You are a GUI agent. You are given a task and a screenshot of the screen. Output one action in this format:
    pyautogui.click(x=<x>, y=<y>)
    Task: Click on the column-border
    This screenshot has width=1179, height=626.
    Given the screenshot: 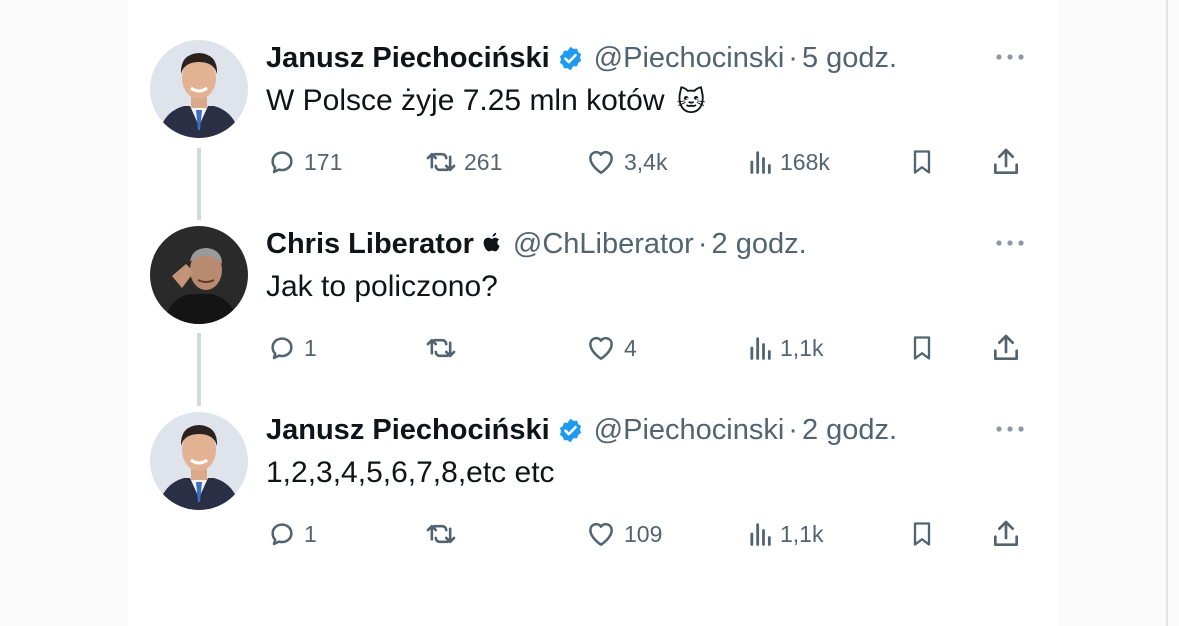 What is the action you would take?
    pyautogui.click(x=1167, y=313)
    